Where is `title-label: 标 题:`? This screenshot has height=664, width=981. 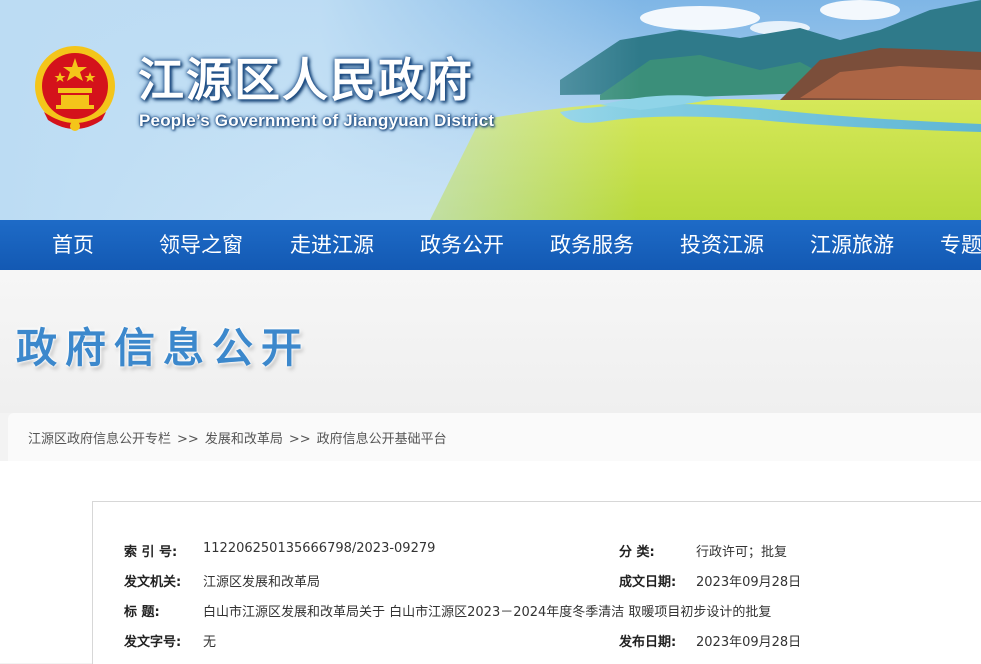
title-label: 标 题: is located at coordinates (142, 612).